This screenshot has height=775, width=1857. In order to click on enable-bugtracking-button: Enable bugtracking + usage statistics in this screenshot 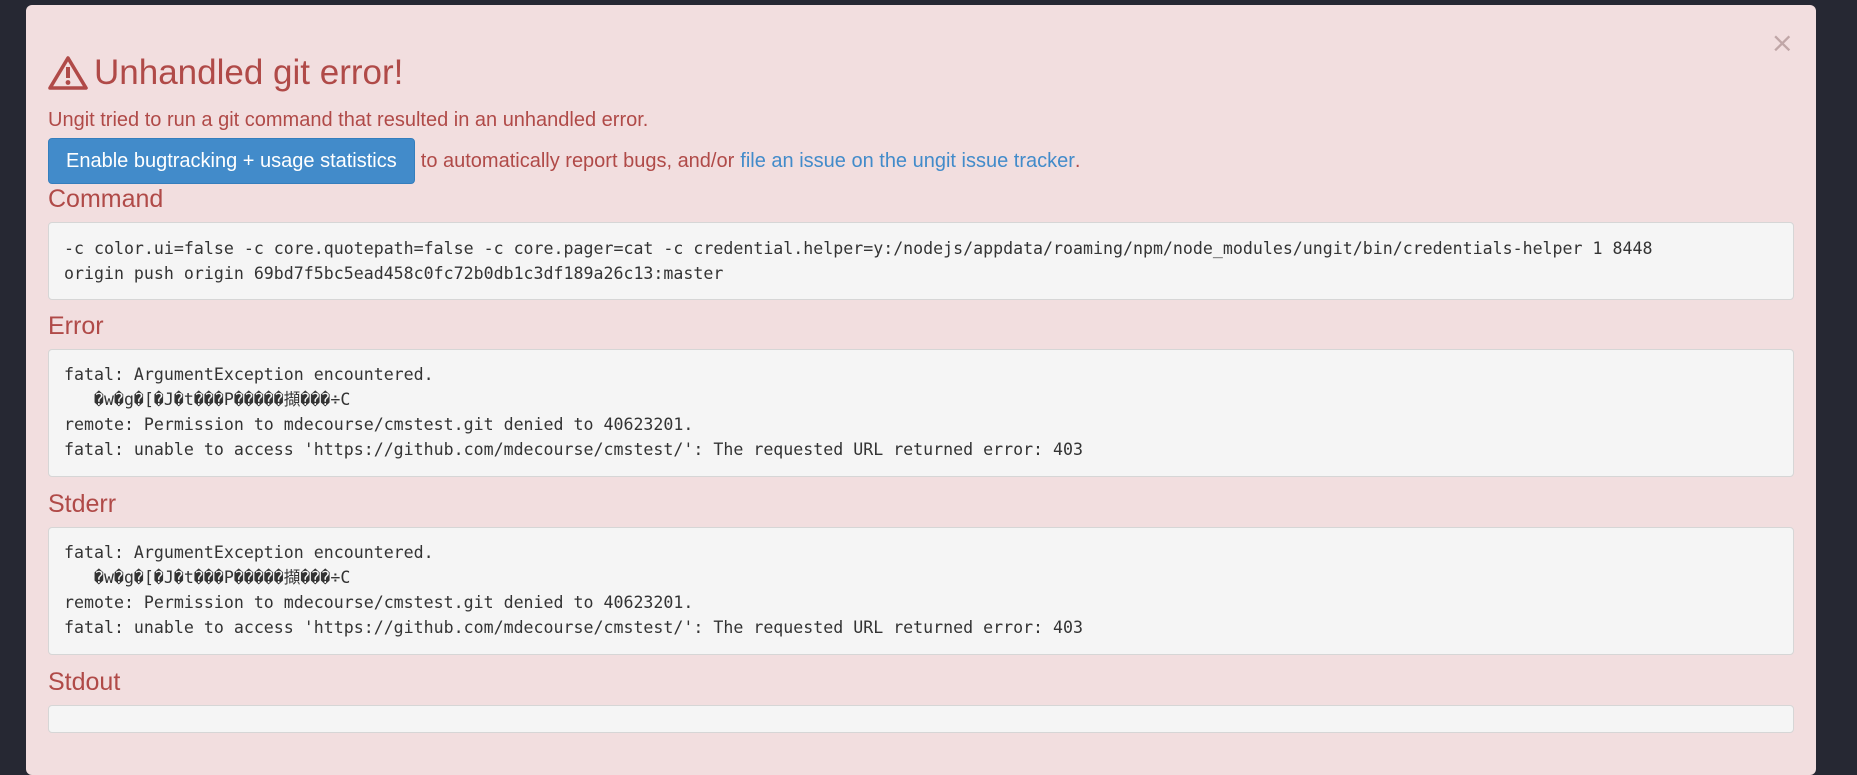, I will do `click(231, 161)`.